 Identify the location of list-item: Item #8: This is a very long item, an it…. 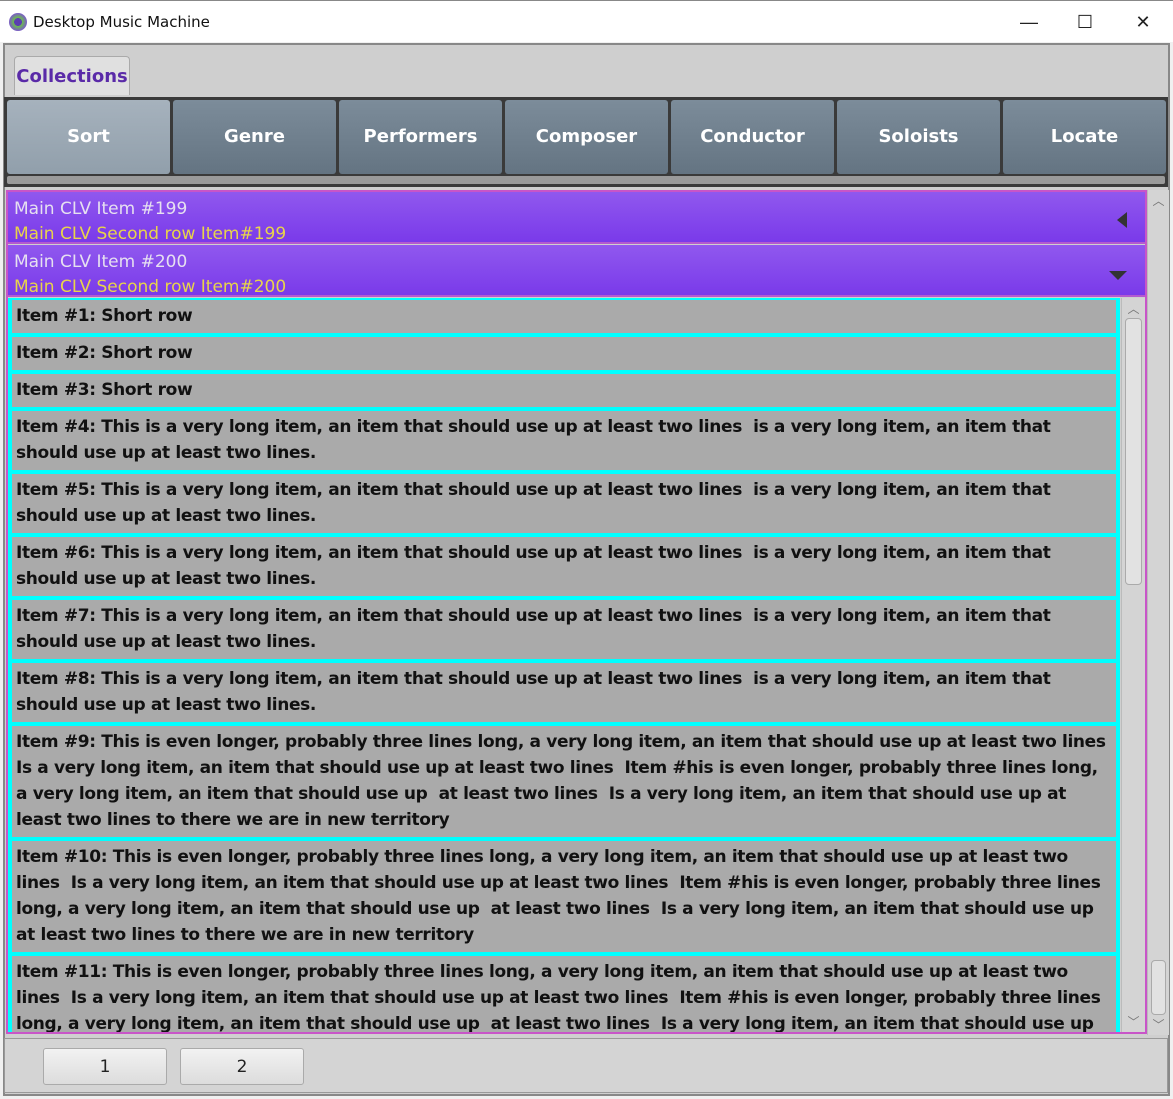
(564, 692).